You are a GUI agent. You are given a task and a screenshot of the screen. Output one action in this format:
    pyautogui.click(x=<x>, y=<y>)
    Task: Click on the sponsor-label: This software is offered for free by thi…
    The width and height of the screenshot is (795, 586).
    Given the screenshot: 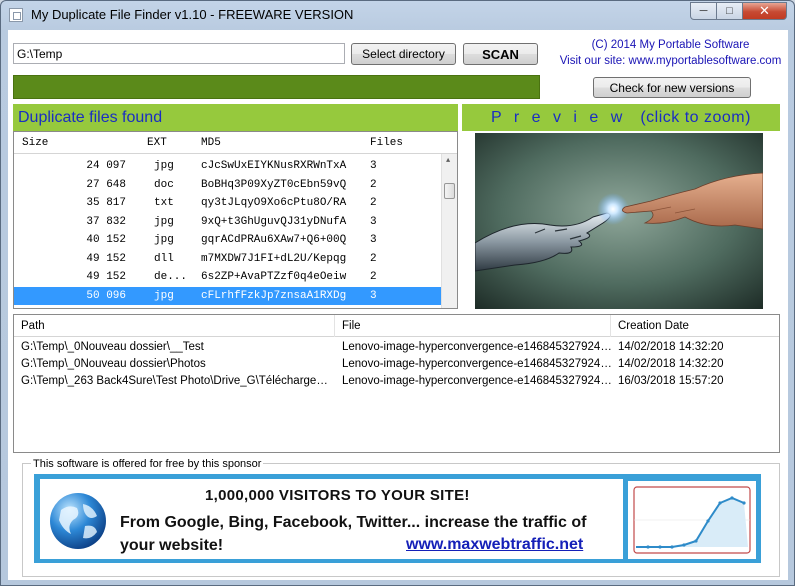 What is the action you would take?
    pyautogui.click(x=147, y=464)
    